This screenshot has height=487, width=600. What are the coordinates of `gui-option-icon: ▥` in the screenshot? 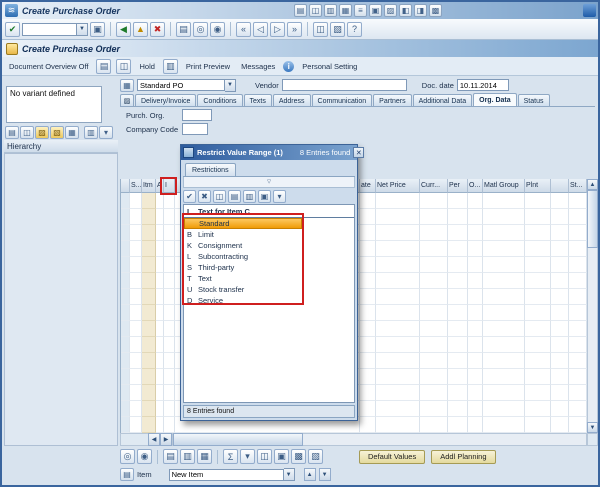 It's located at (330, 10).